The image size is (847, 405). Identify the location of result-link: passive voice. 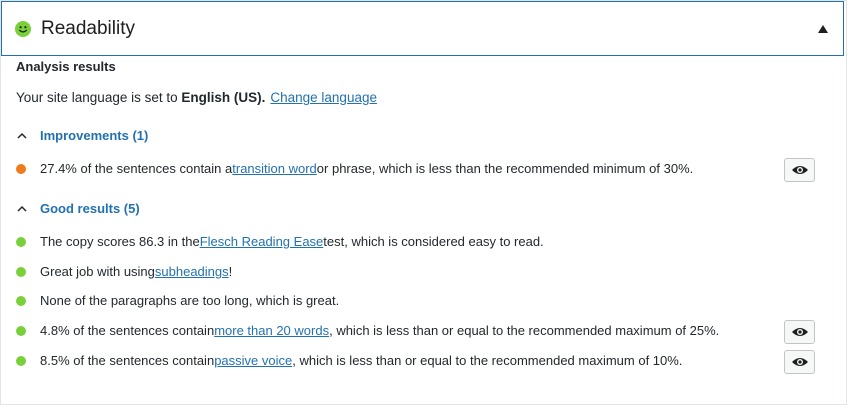
(253, 360).